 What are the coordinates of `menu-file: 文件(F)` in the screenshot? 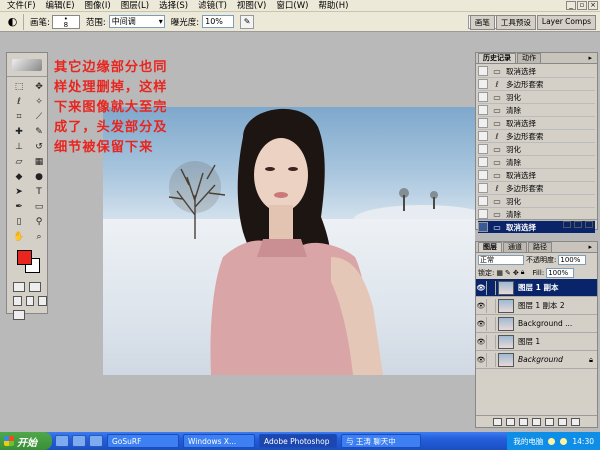 It's located at (21, 6).